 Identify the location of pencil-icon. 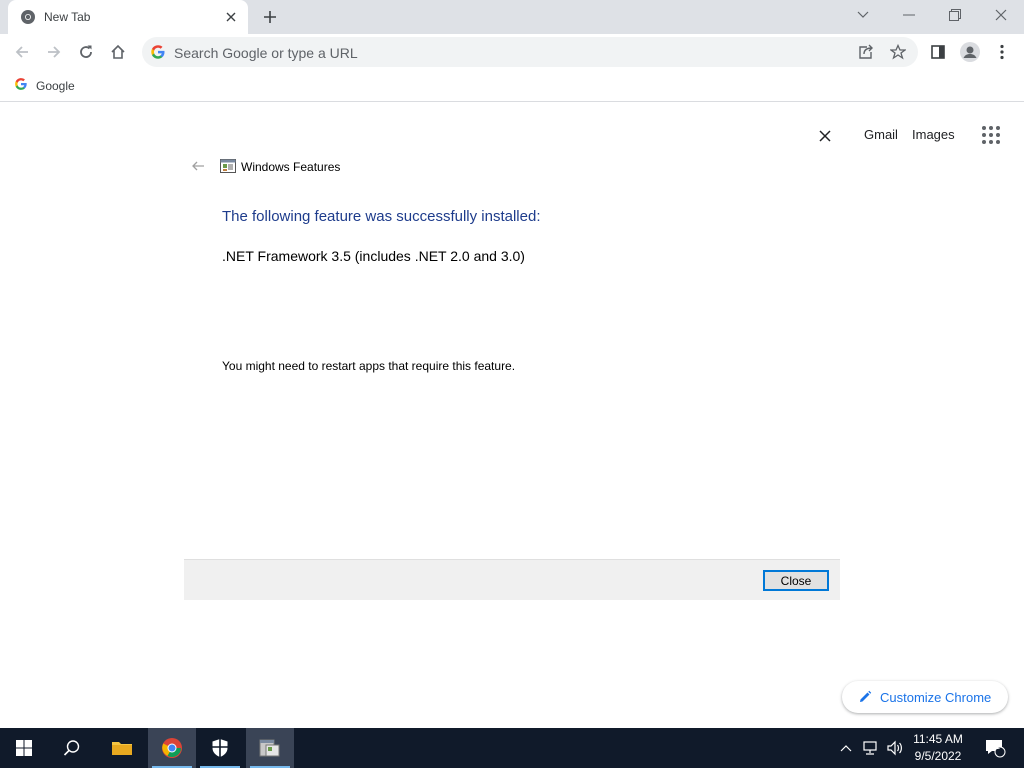
(865, 697).